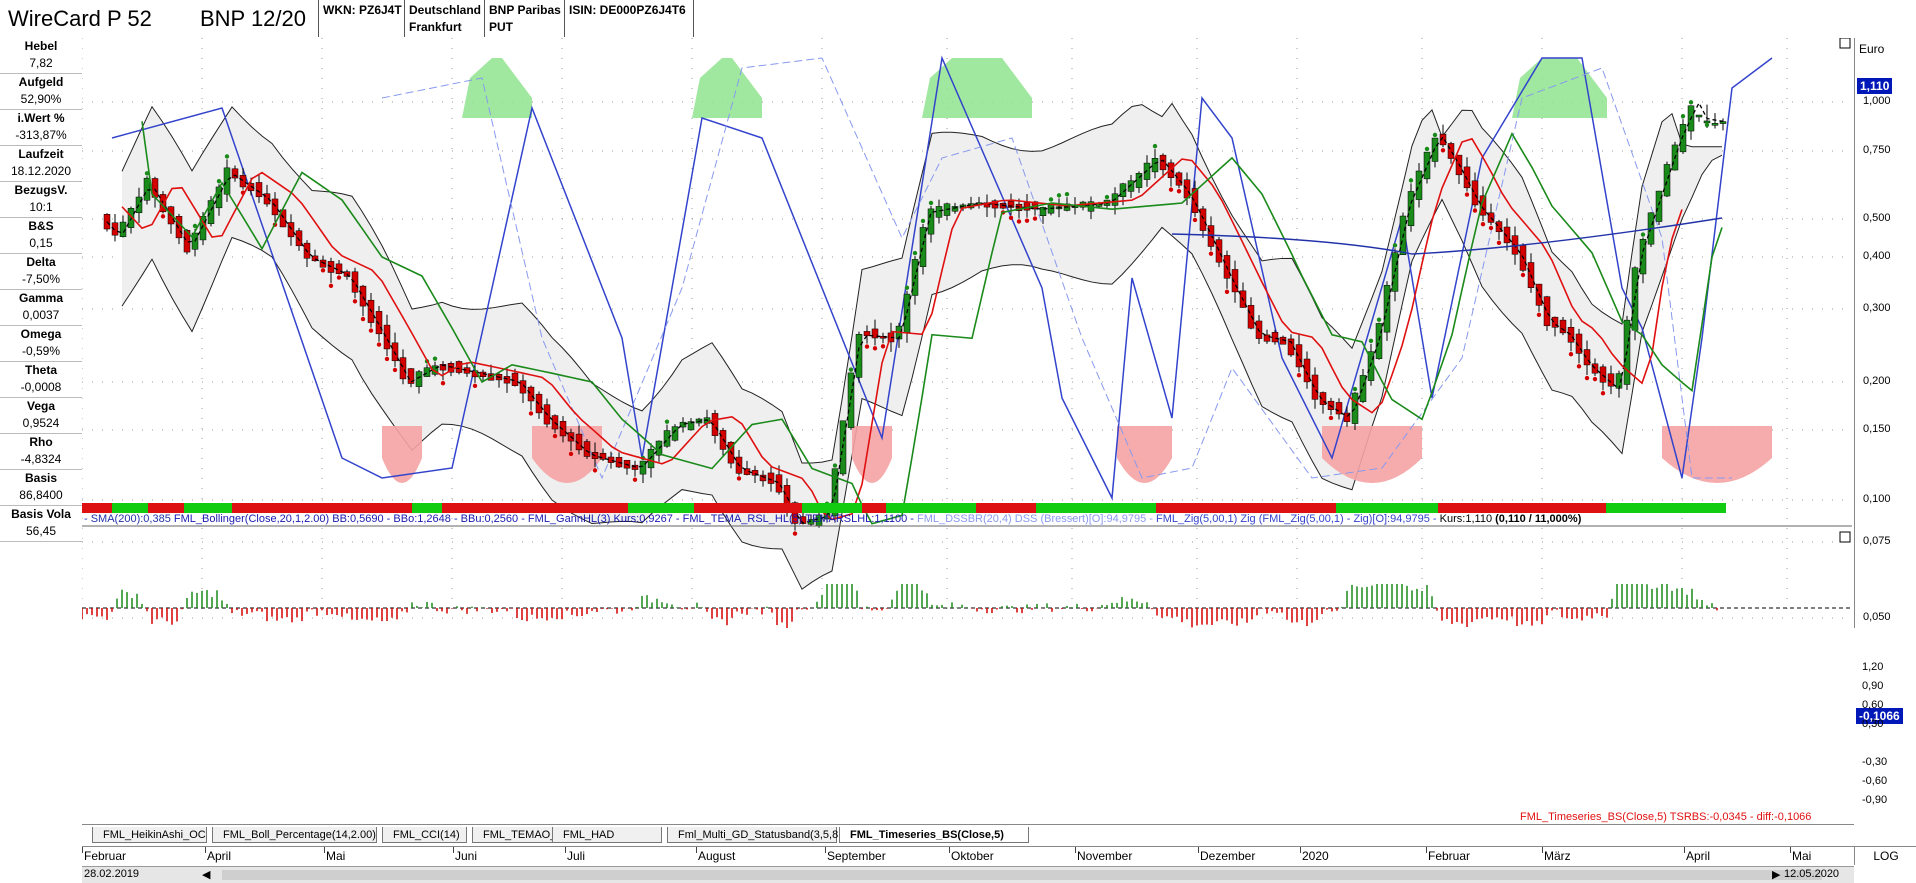 This screenshot has width=1916, height=883. I want to click on tab-fml-timeseries-bs-close-5: FML_Timeseries_BS(Close,5), so click(934, 835).